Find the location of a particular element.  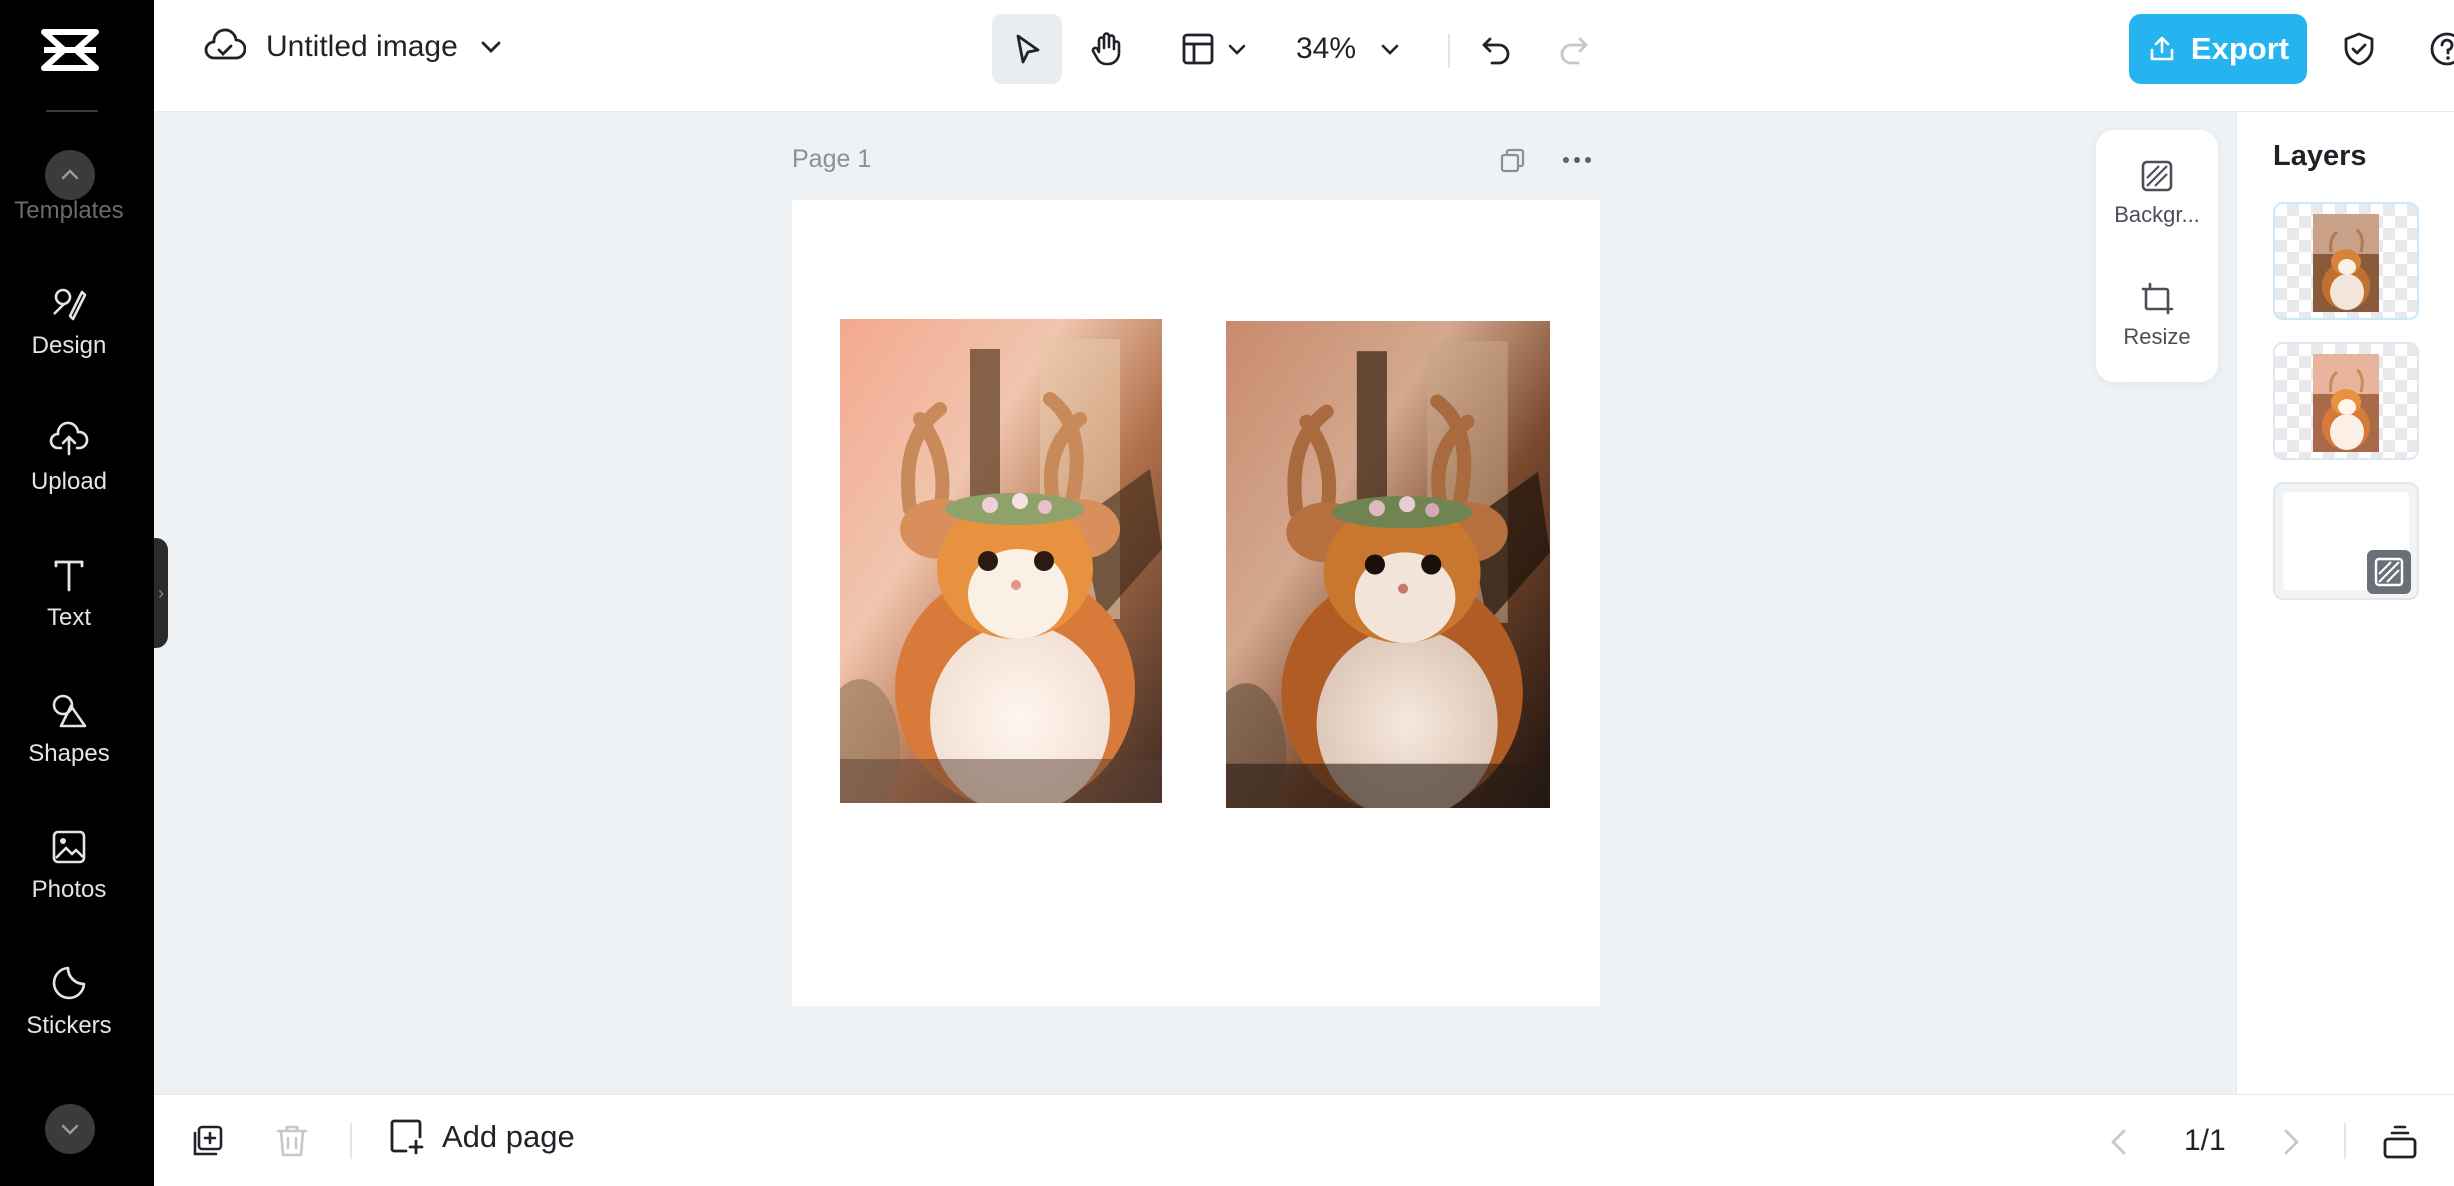

more-horizontal-icon is located at coordinates (1577, 160).